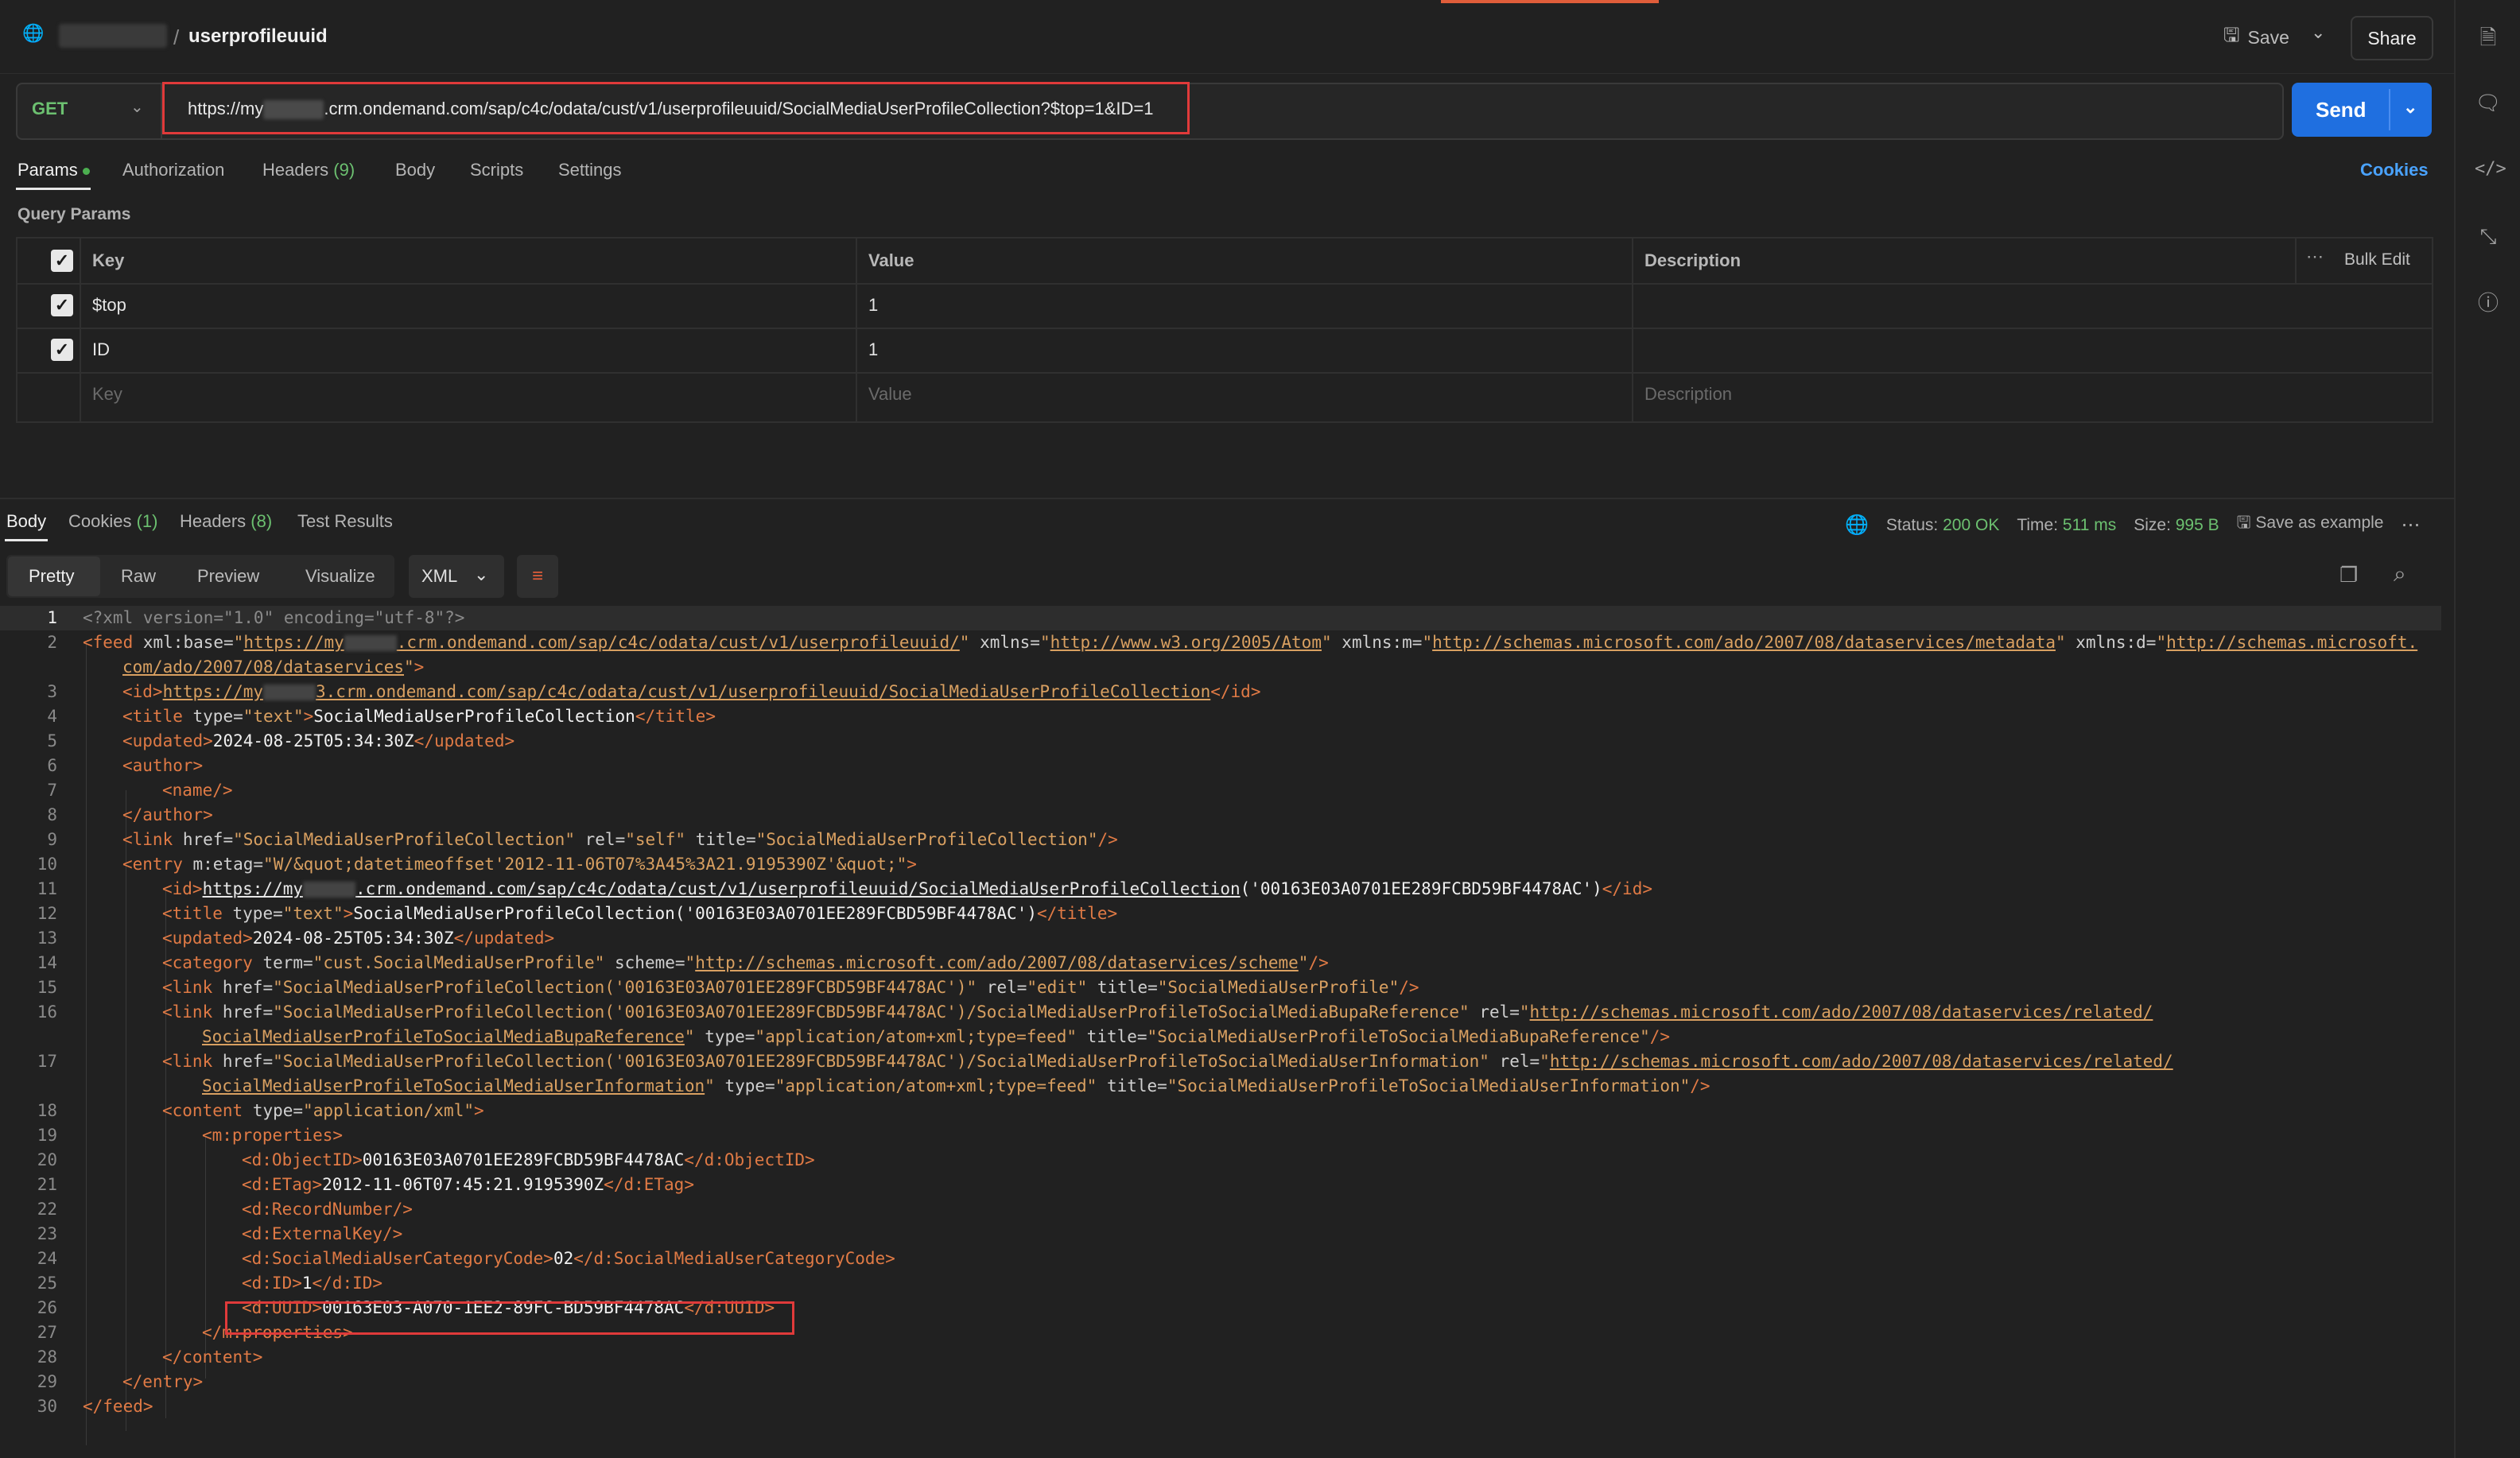 The height and width of the screenshot is (1458, 2520). What do you see at coordinates (167, 814) in the screenshot?
I see `author-close: </author>` at bounding box center [167, 814].